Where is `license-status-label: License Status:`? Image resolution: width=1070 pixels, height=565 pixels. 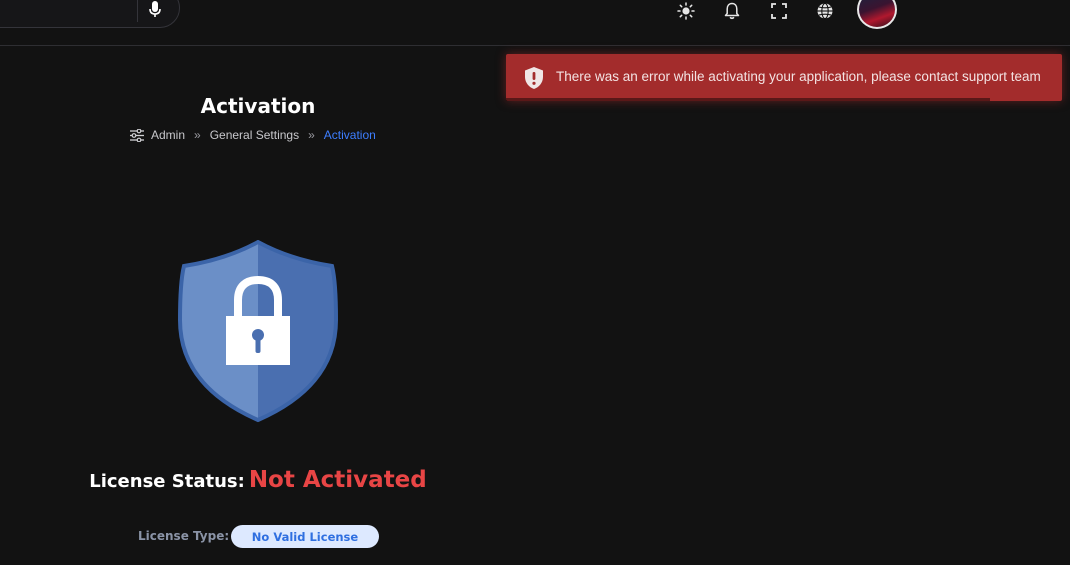 license-status-label: License Status: is located at coordinates (167, 481).